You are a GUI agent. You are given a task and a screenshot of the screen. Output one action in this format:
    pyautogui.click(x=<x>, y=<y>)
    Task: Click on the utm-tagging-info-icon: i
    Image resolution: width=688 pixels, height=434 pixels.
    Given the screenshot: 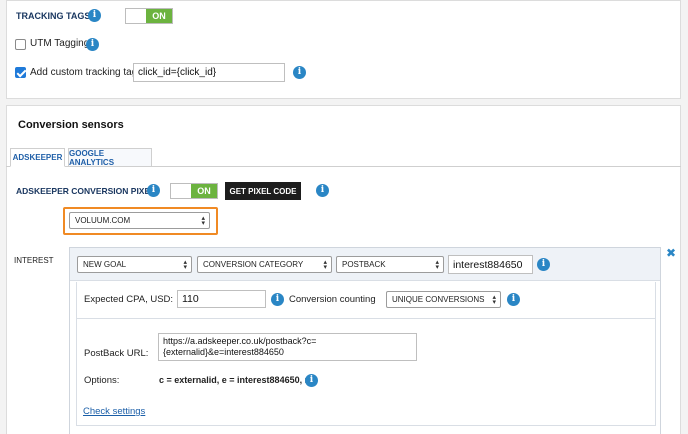 What is the action you would take?
    pyautogui.click(x=92, y=44)
    